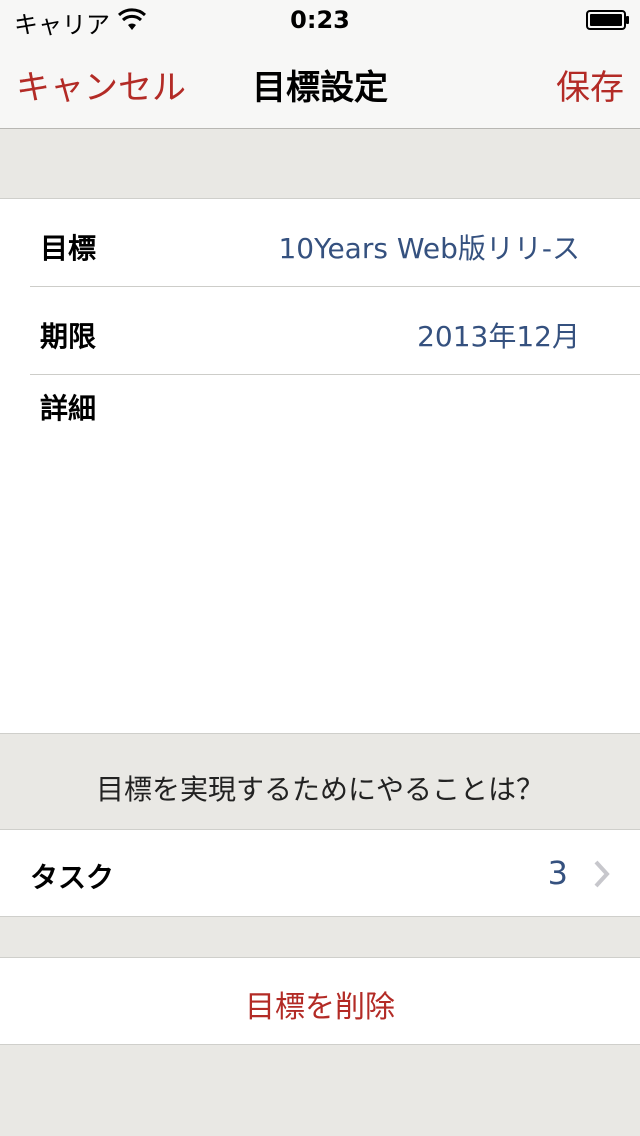 The image size is (640, 1136). Describe the element at coordinates (607, 20) in the screenshot. I see `battery-icon` at that location.